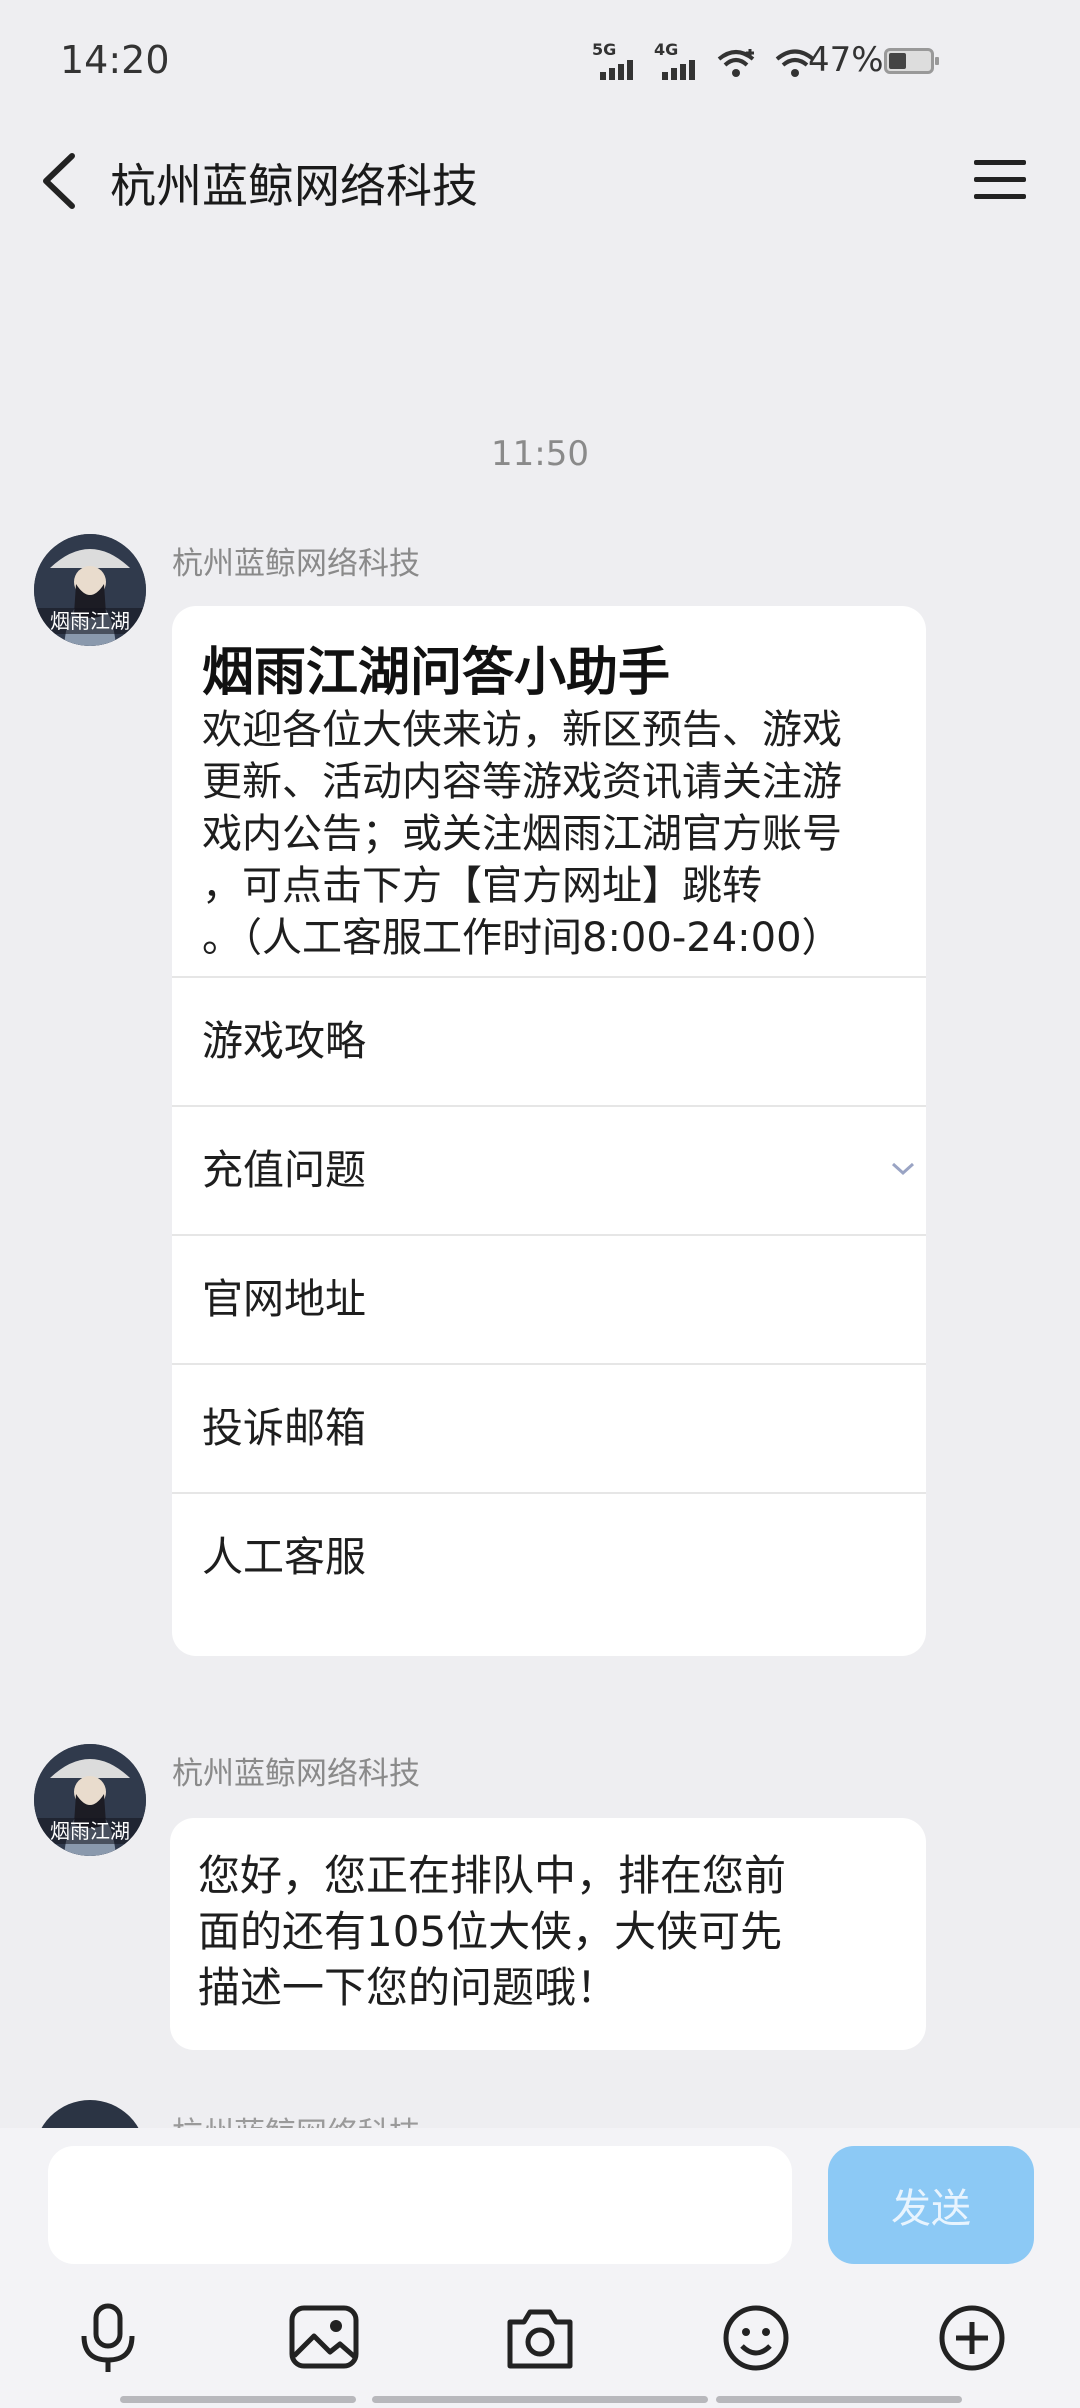  What do you see at coordinates (540, 2338) in the screenshot?
I see `camera-icon` at bounding box center [540, 2338].